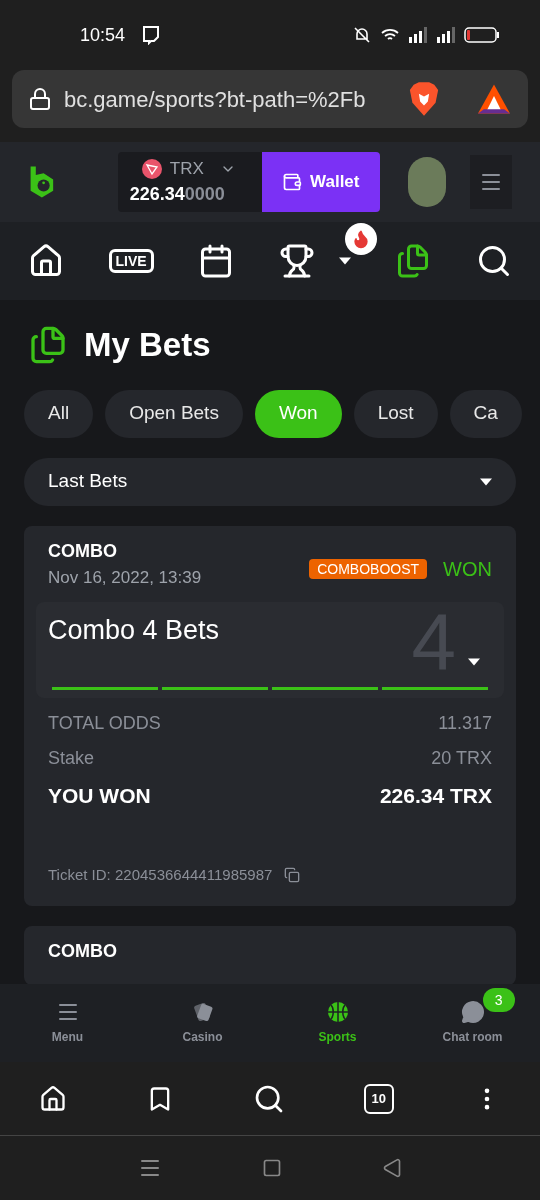 The width and height of the screenshot is (540, 1200). What do you see at coordinates (103, 35) in the screenshot?
I see `status-time: 10:54` at bounding box center [103, 35].